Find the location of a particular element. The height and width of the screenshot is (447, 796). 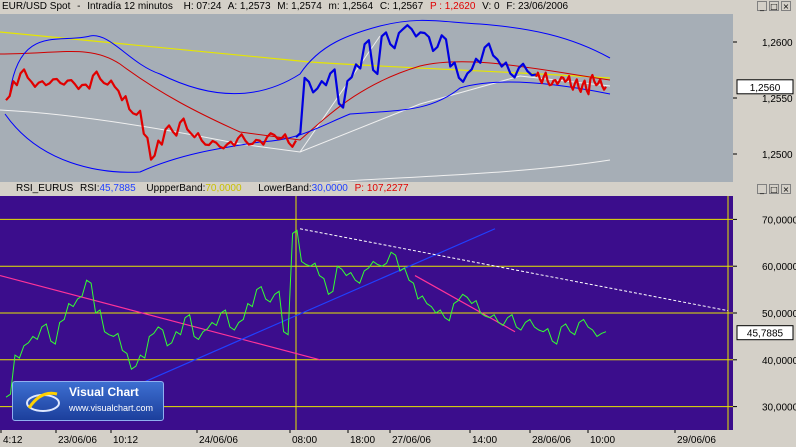

time-tick-label: 18:00 is located at coordinates (362, 440).